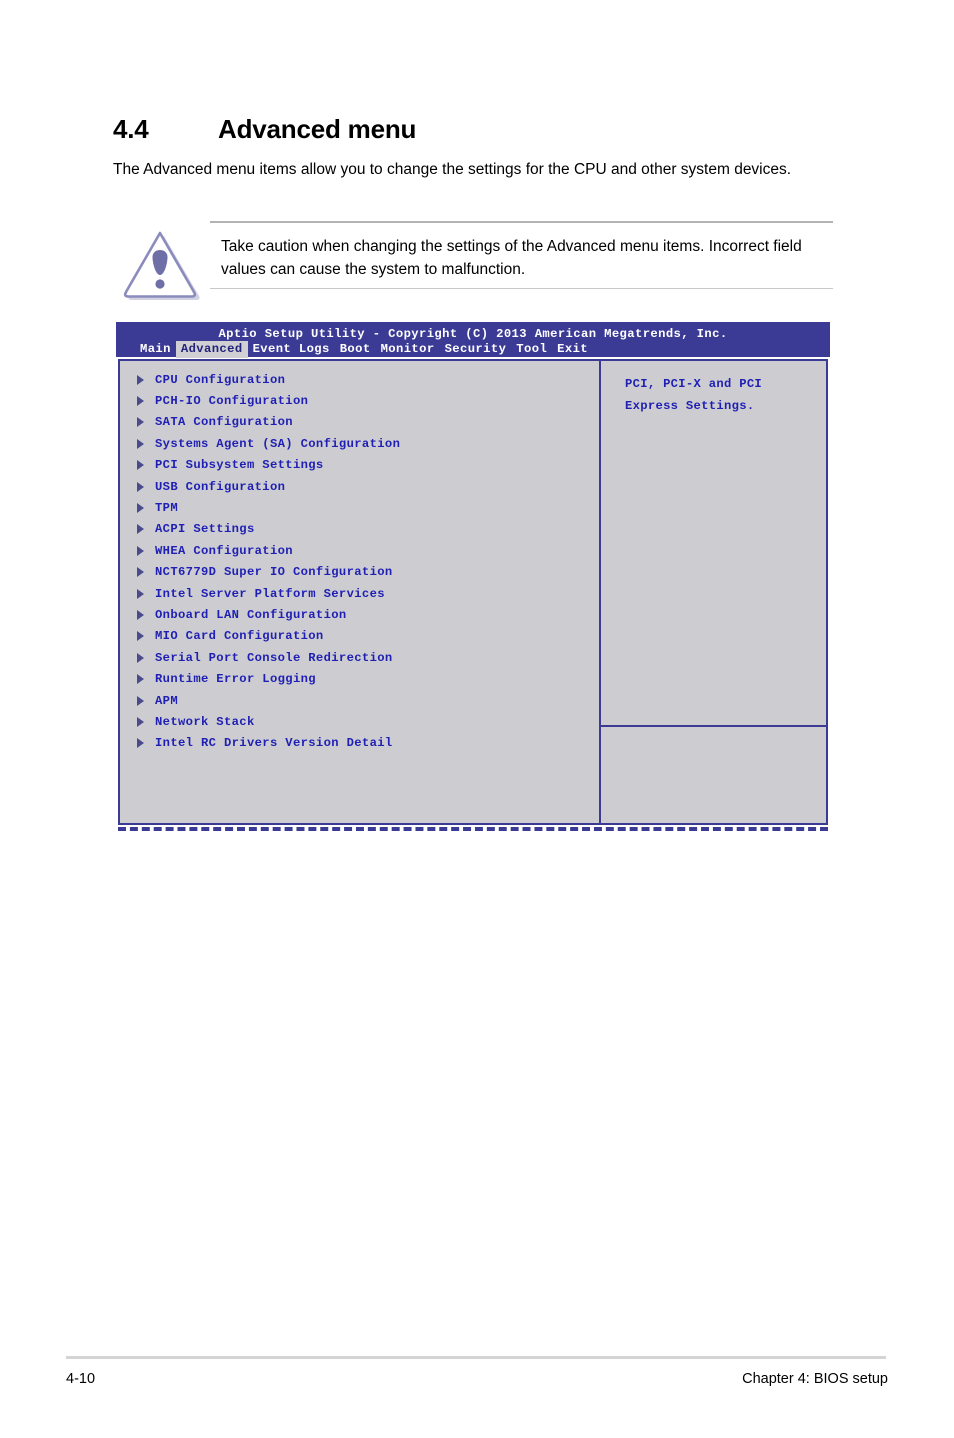 This screenshot has width=954, height=1438. Describe the element at coordinates (220, 486) in the screenshot. I see `menu-item-label: USB Configuration` at that location.